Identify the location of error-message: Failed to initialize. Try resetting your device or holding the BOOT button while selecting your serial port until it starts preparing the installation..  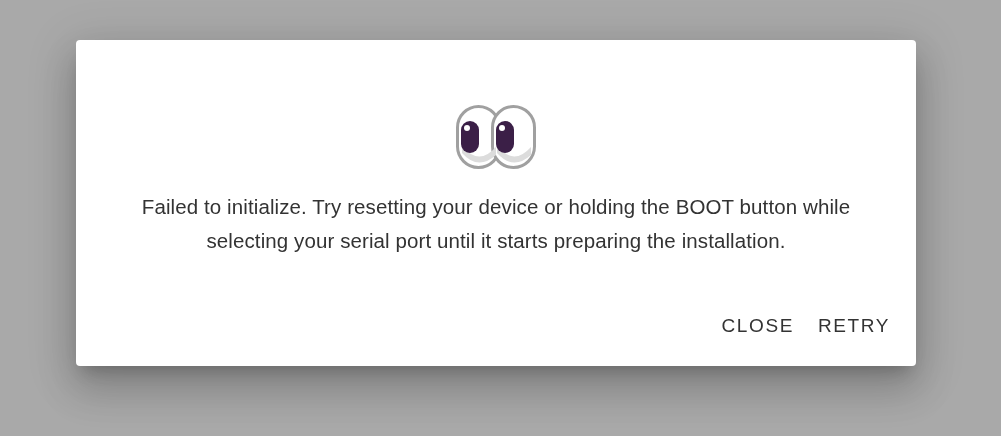
(496, 224).